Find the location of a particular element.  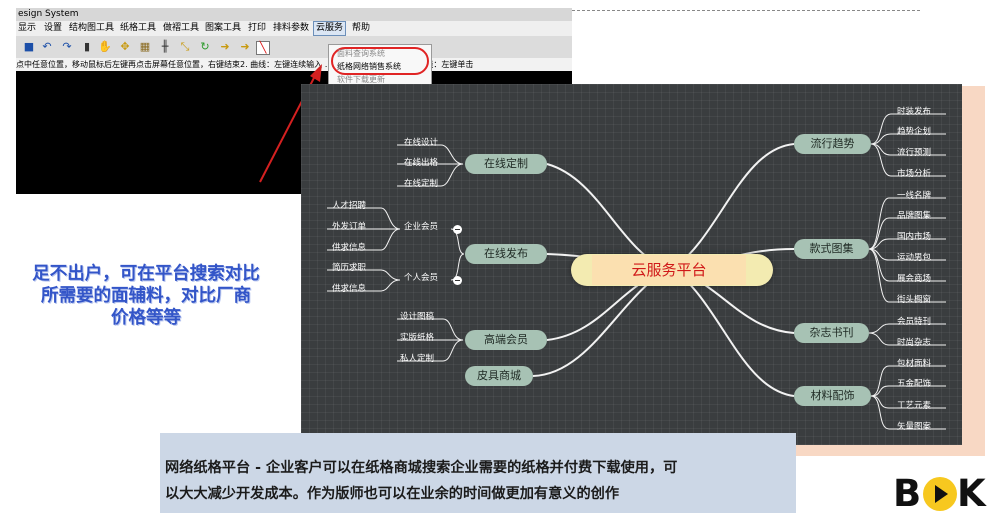

top-divider is located at coordinates (746, 10).